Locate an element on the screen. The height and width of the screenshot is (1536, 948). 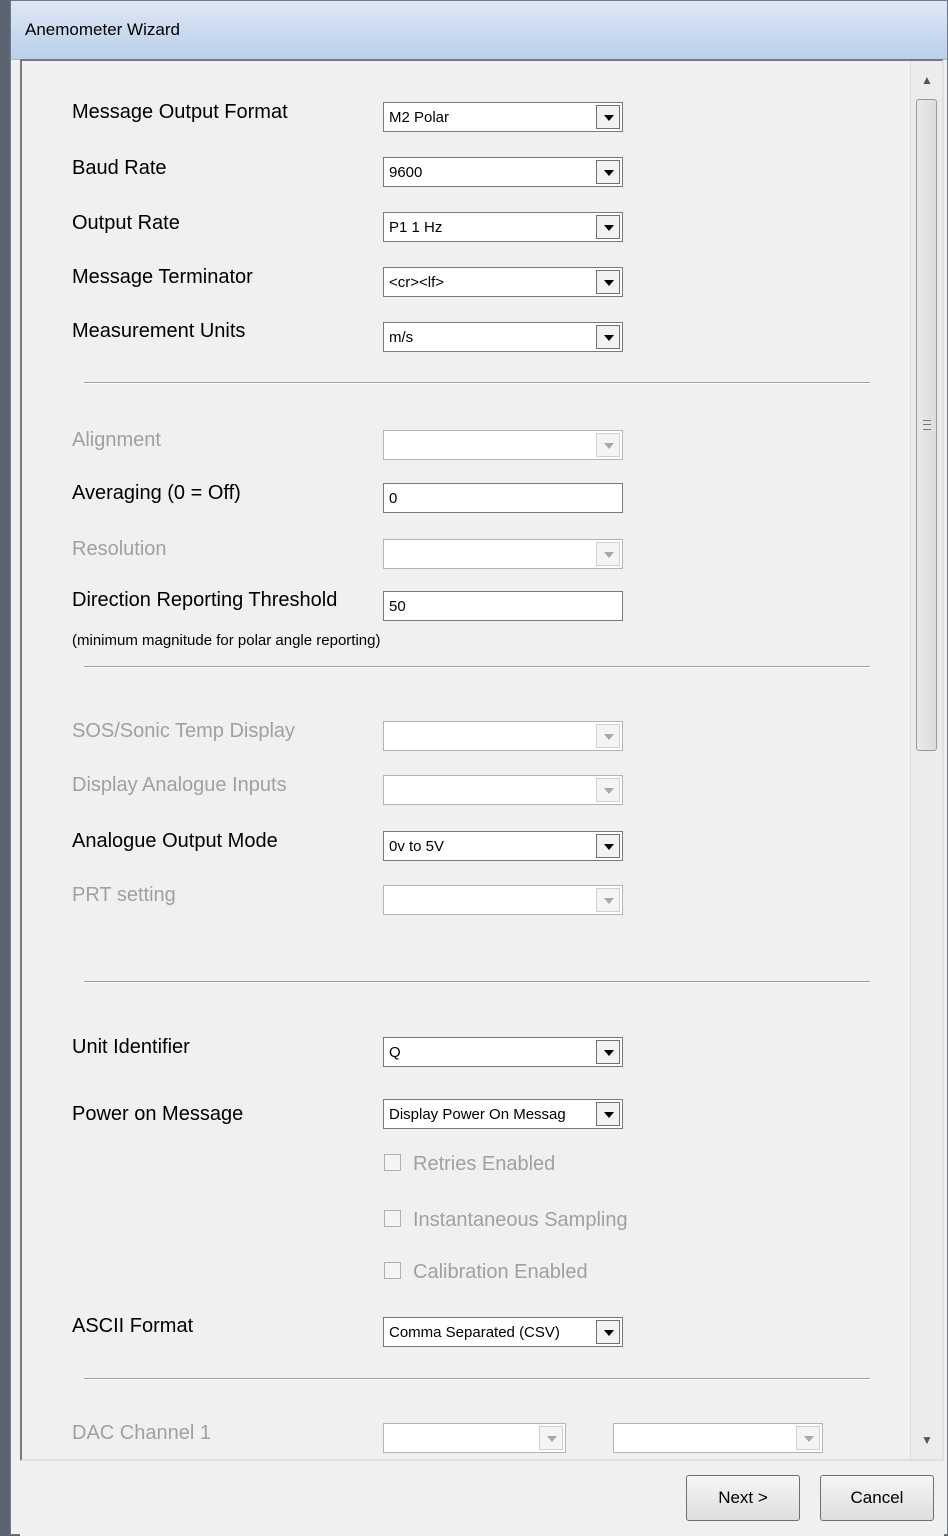
title-bar: Anemometer Wizard is located at coordinates (479, 30).